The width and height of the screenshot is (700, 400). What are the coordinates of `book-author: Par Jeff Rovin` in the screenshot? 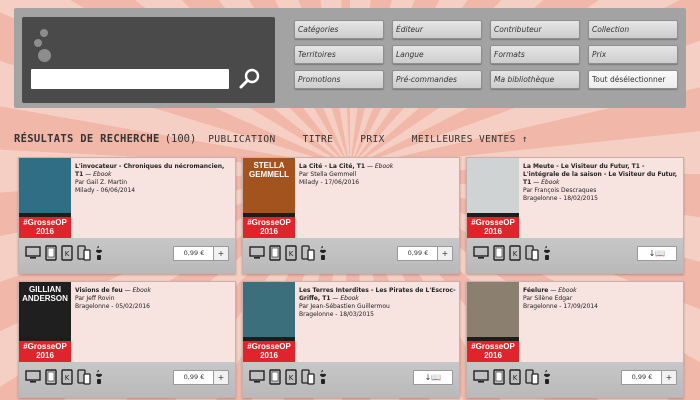 It's located at (95, 298).